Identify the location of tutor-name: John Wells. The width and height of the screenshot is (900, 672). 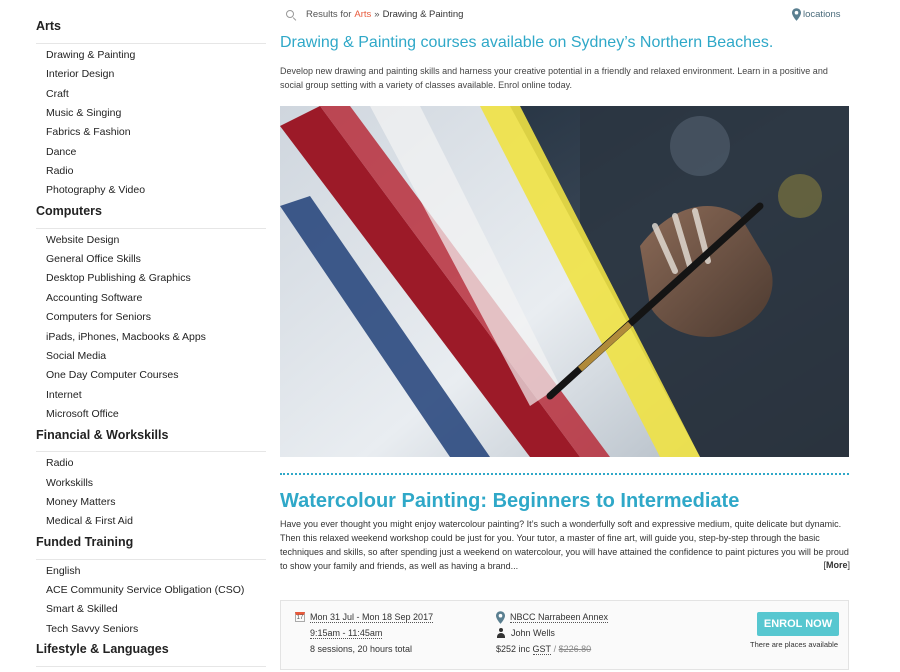
(533, 633).